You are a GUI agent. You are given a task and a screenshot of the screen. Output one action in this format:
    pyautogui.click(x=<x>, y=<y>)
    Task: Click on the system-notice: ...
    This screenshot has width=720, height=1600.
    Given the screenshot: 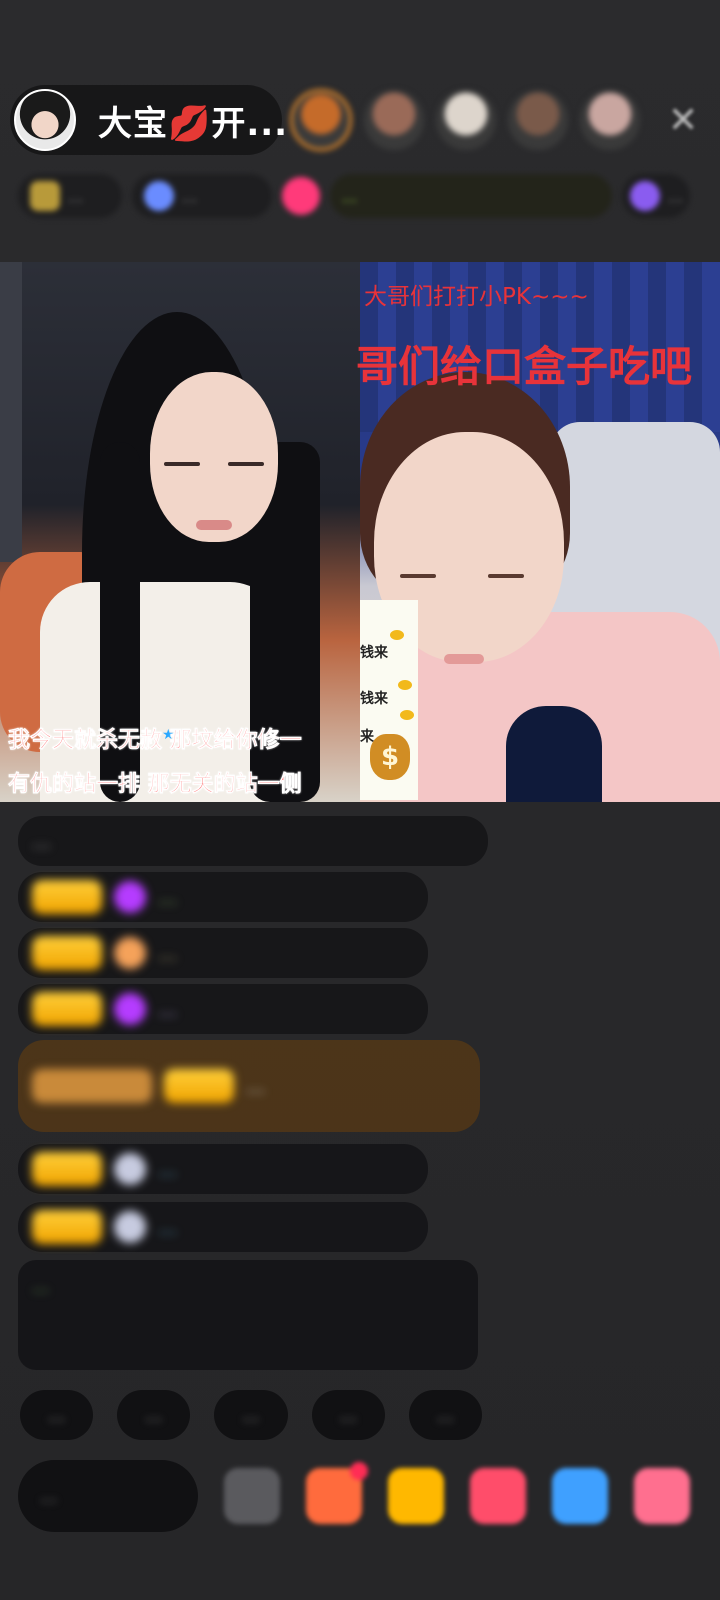 What is the action you would take?
    pyautogui.click(x=248, y=1315)
    